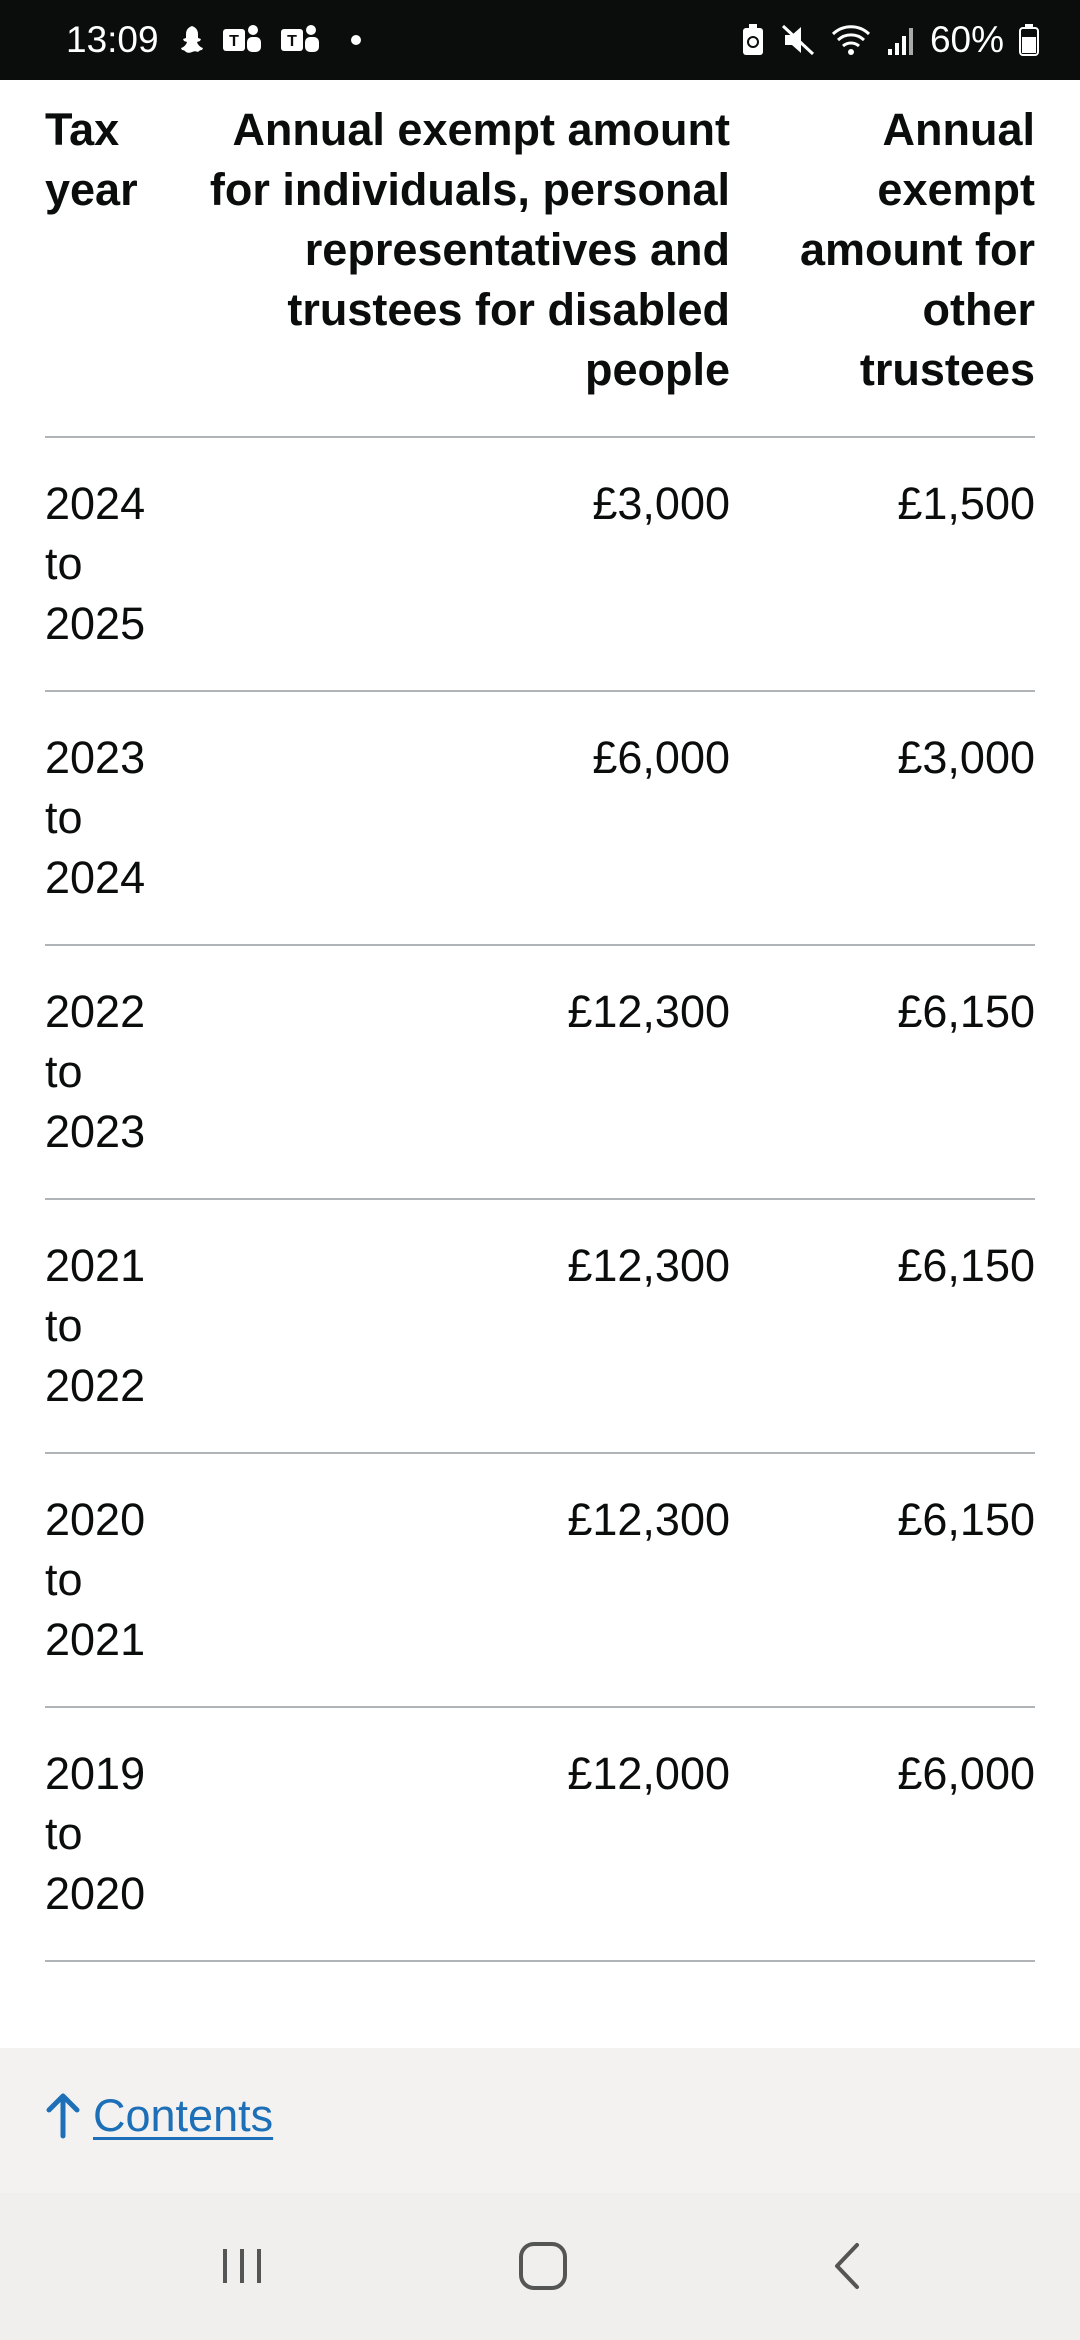  I want to click on table-row: 2021 to 2022 £12,300 £6,150, so click(540, 1326).